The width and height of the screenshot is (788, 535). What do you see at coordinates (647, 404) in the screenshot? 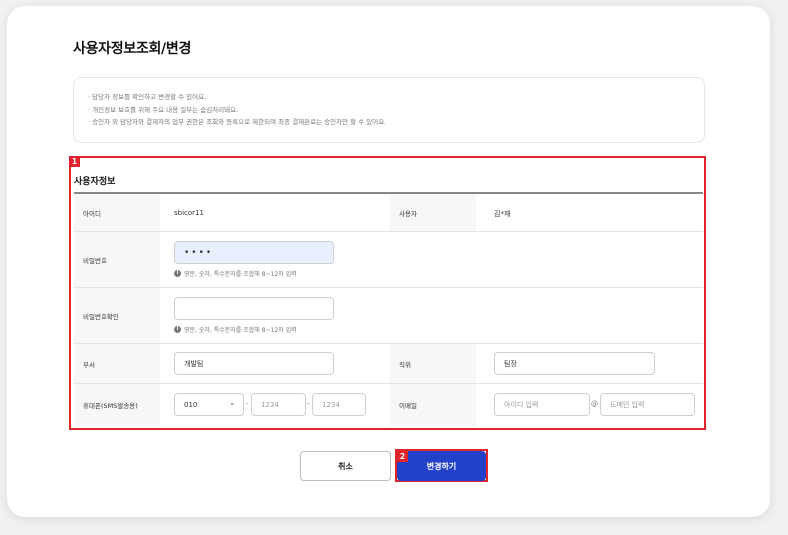
I see `email-domain-input: 도메인 입력` at bounding box center [647, 404].